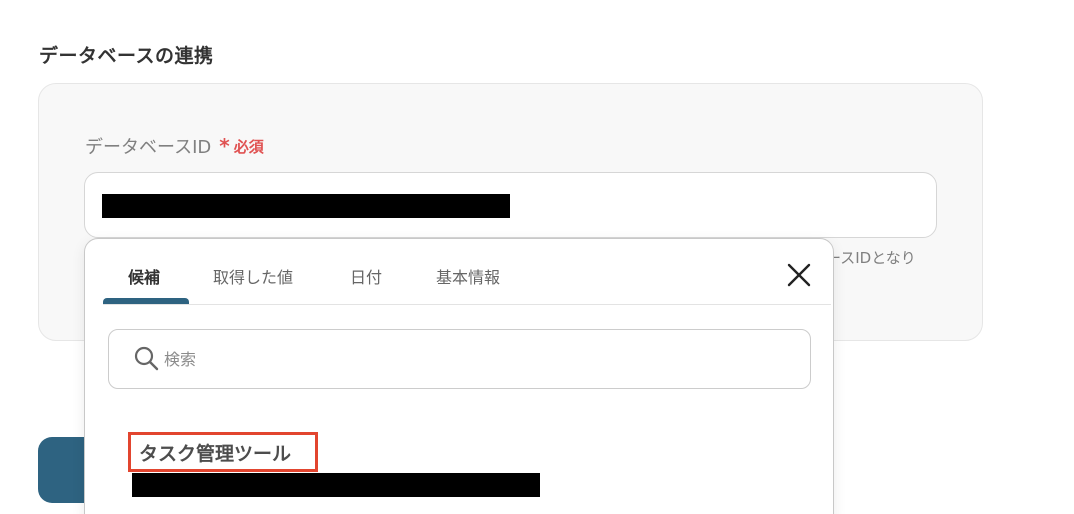  I want to click on field-label-row: データベースID * 必須, so click(174, 146).